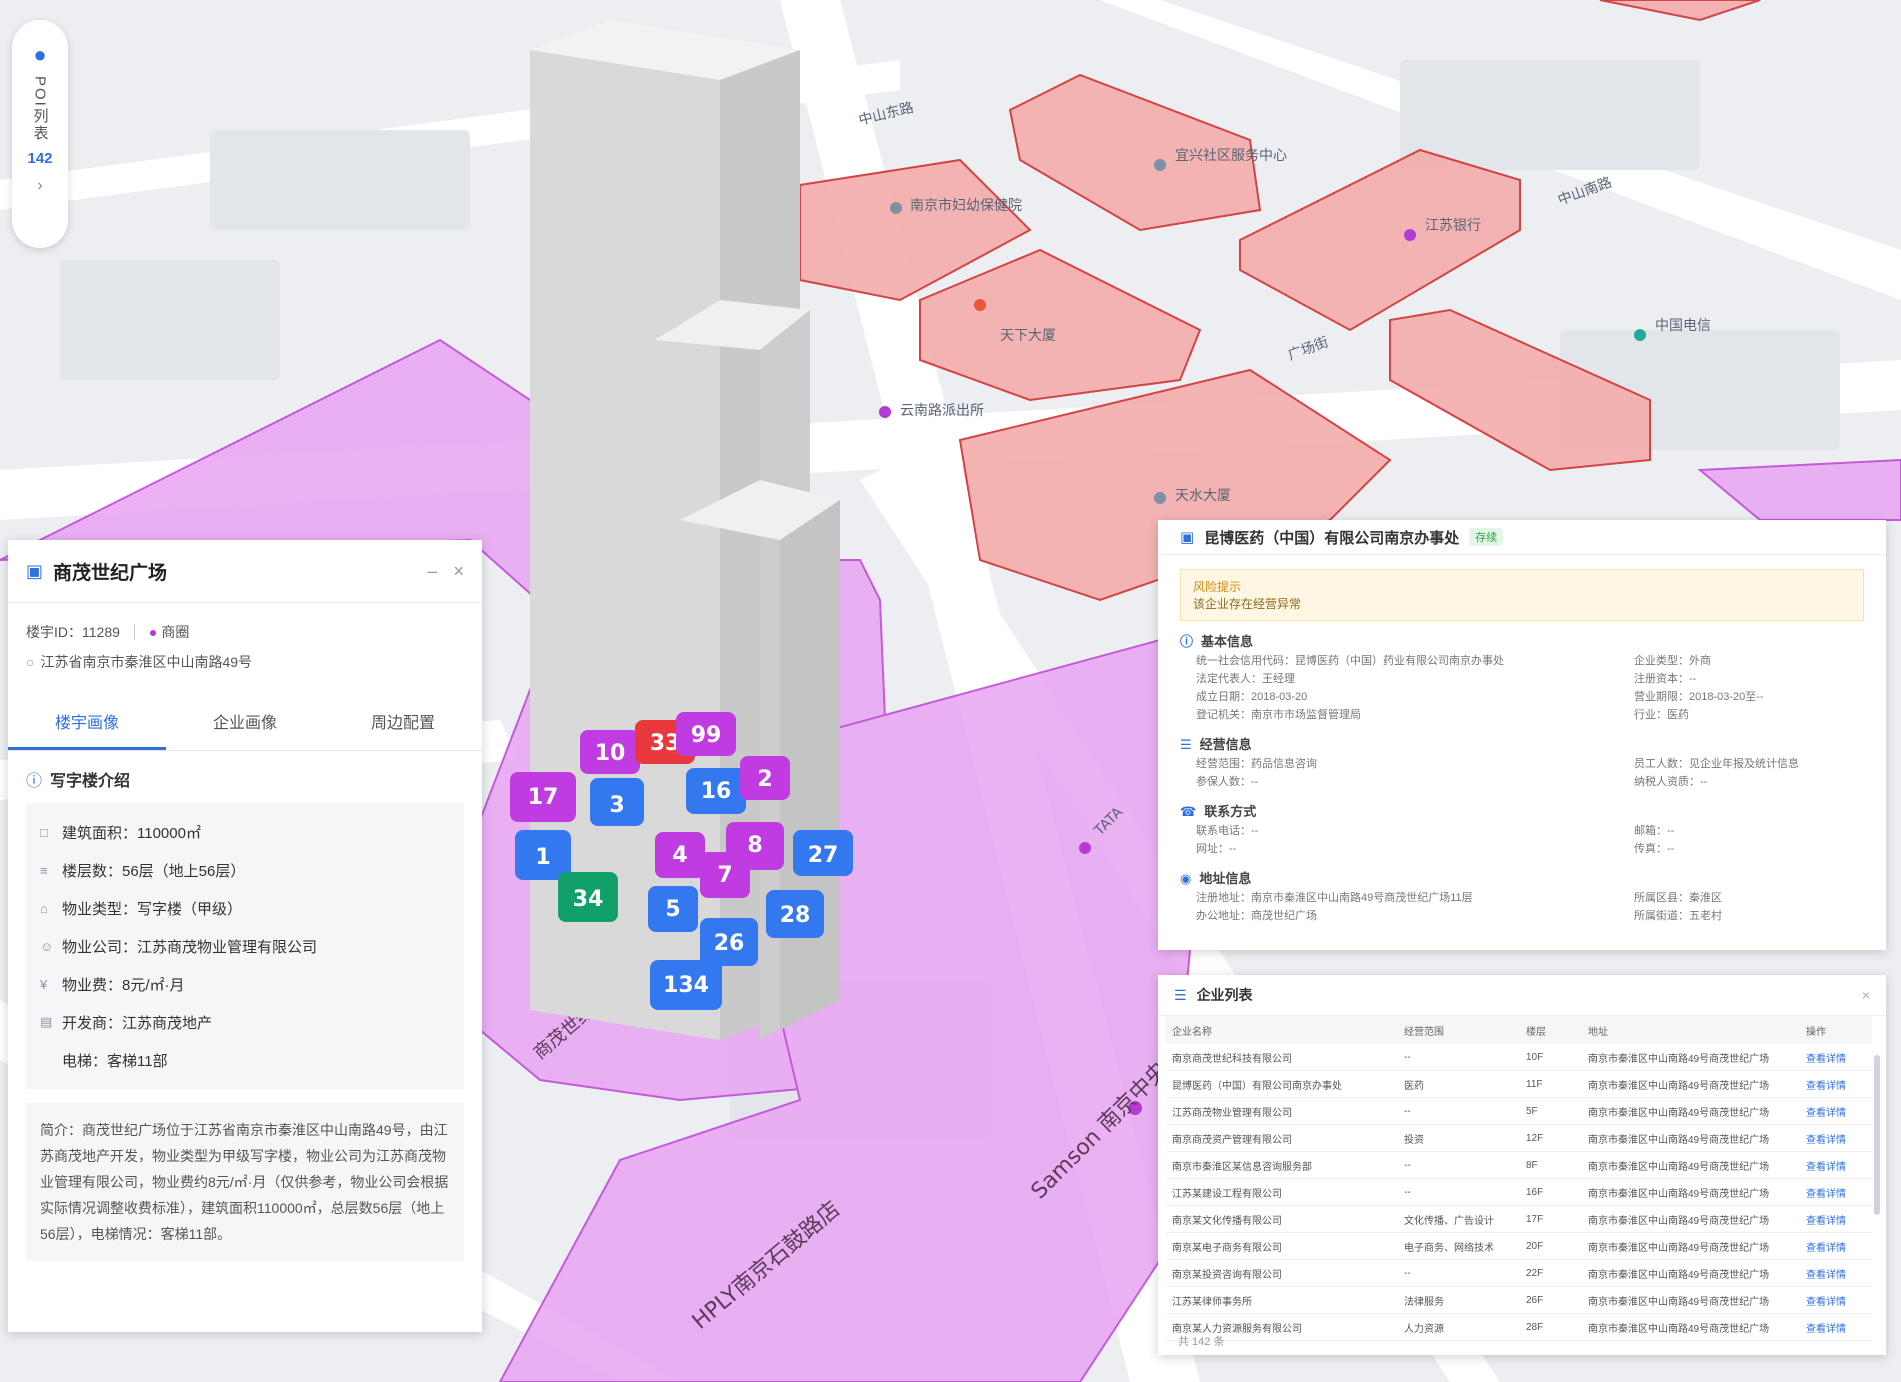  What do you see at coordinates (1877, 1135) in the screenshot?
I see `scrollbar` at bounding box center [1877, 1135].